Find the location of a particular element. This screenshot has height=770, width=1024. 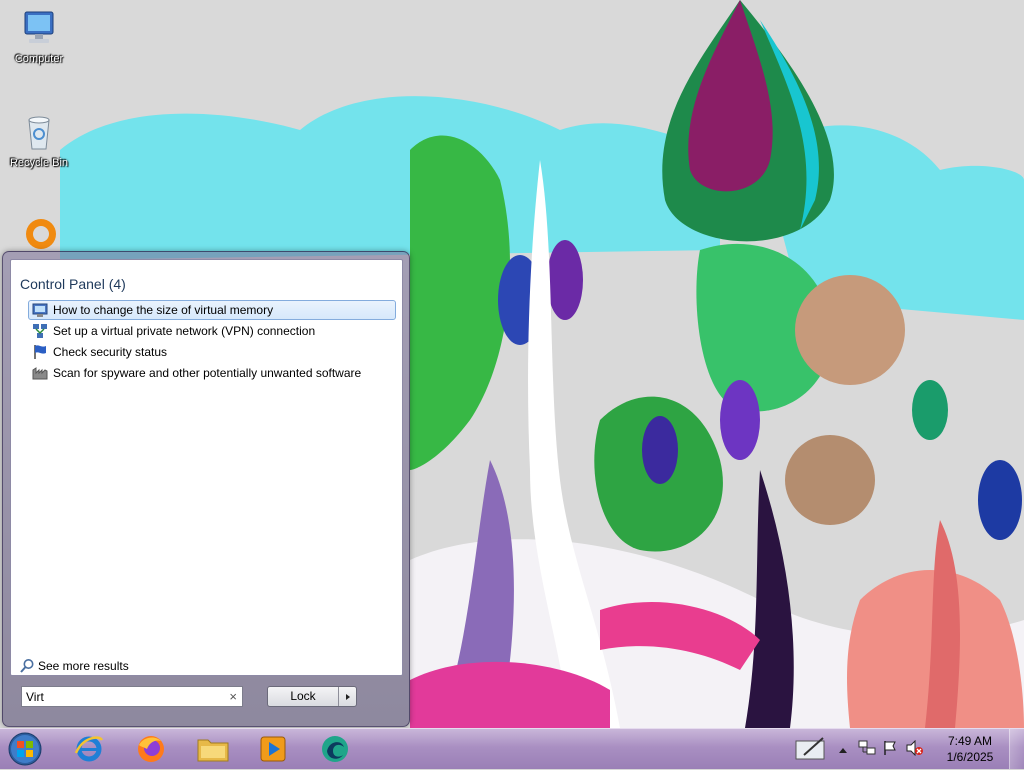

chevron-right-icon is located at coordinates (347, 696).